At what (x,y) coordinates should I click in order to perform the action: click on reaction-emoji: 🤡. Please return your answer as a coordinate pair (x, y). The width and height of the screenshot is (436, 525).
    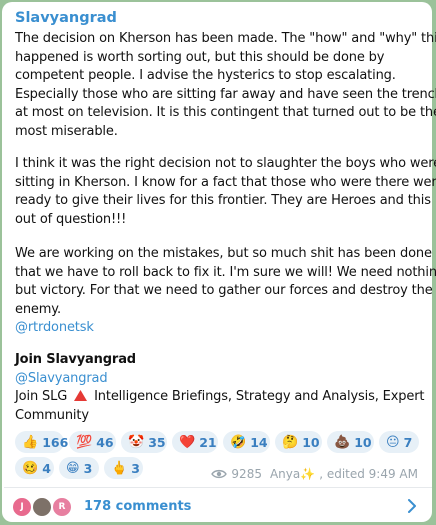
    Looking at the image, I should click on (136, 442).